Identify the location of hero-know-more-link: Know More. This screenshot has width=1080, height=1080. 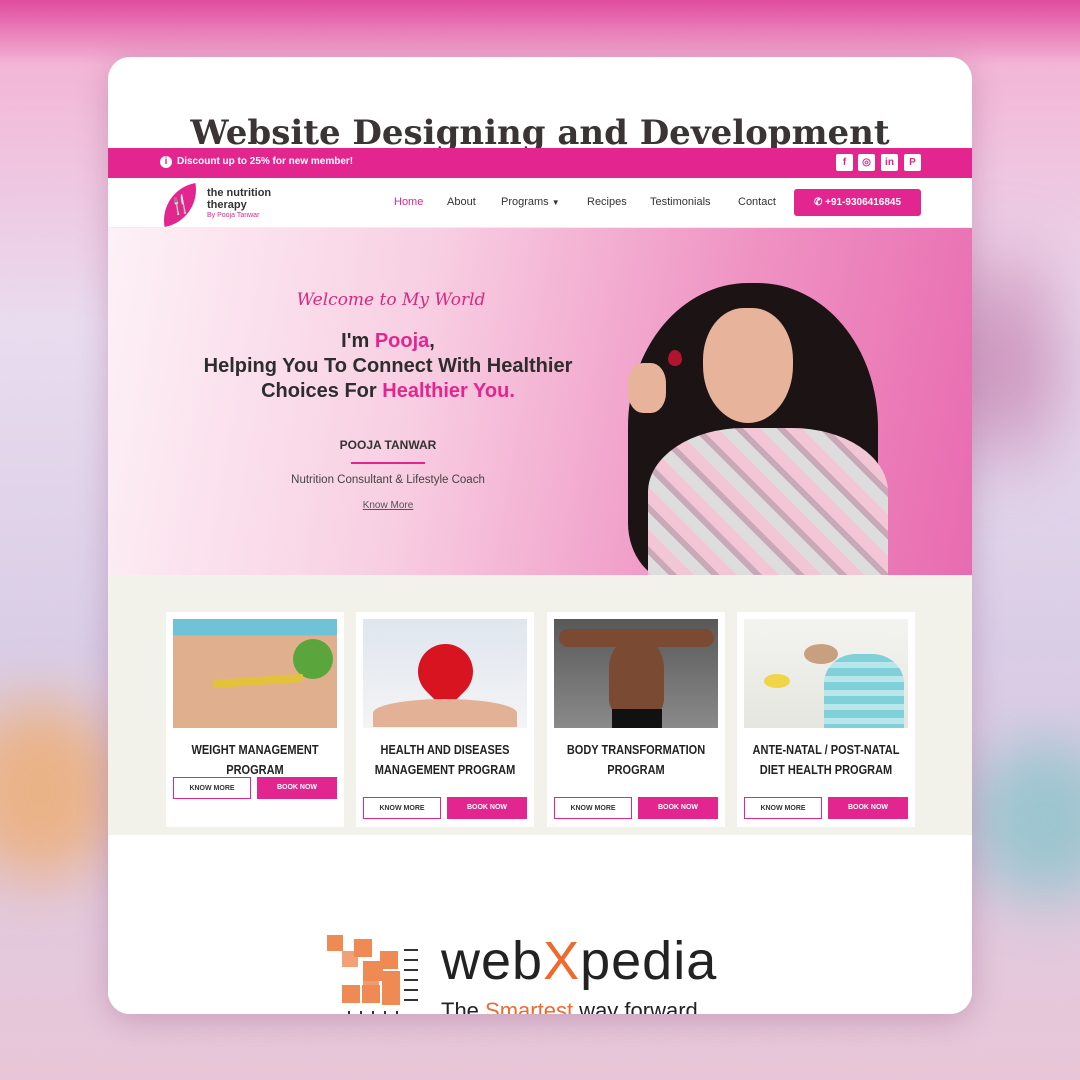
(388, 505).